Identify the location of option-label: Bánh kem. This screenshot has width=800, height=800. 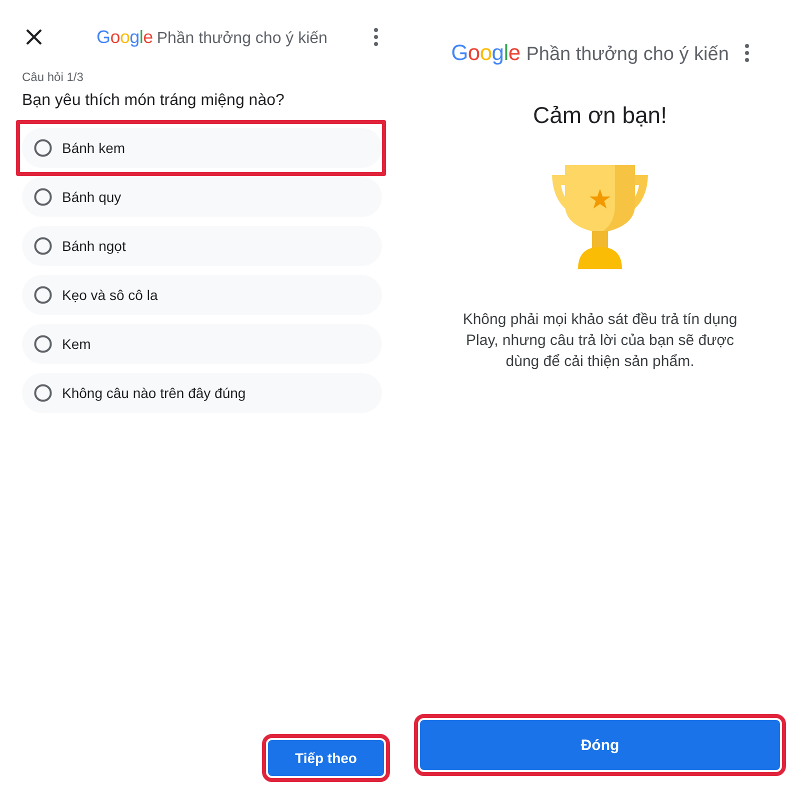
(94, 148).